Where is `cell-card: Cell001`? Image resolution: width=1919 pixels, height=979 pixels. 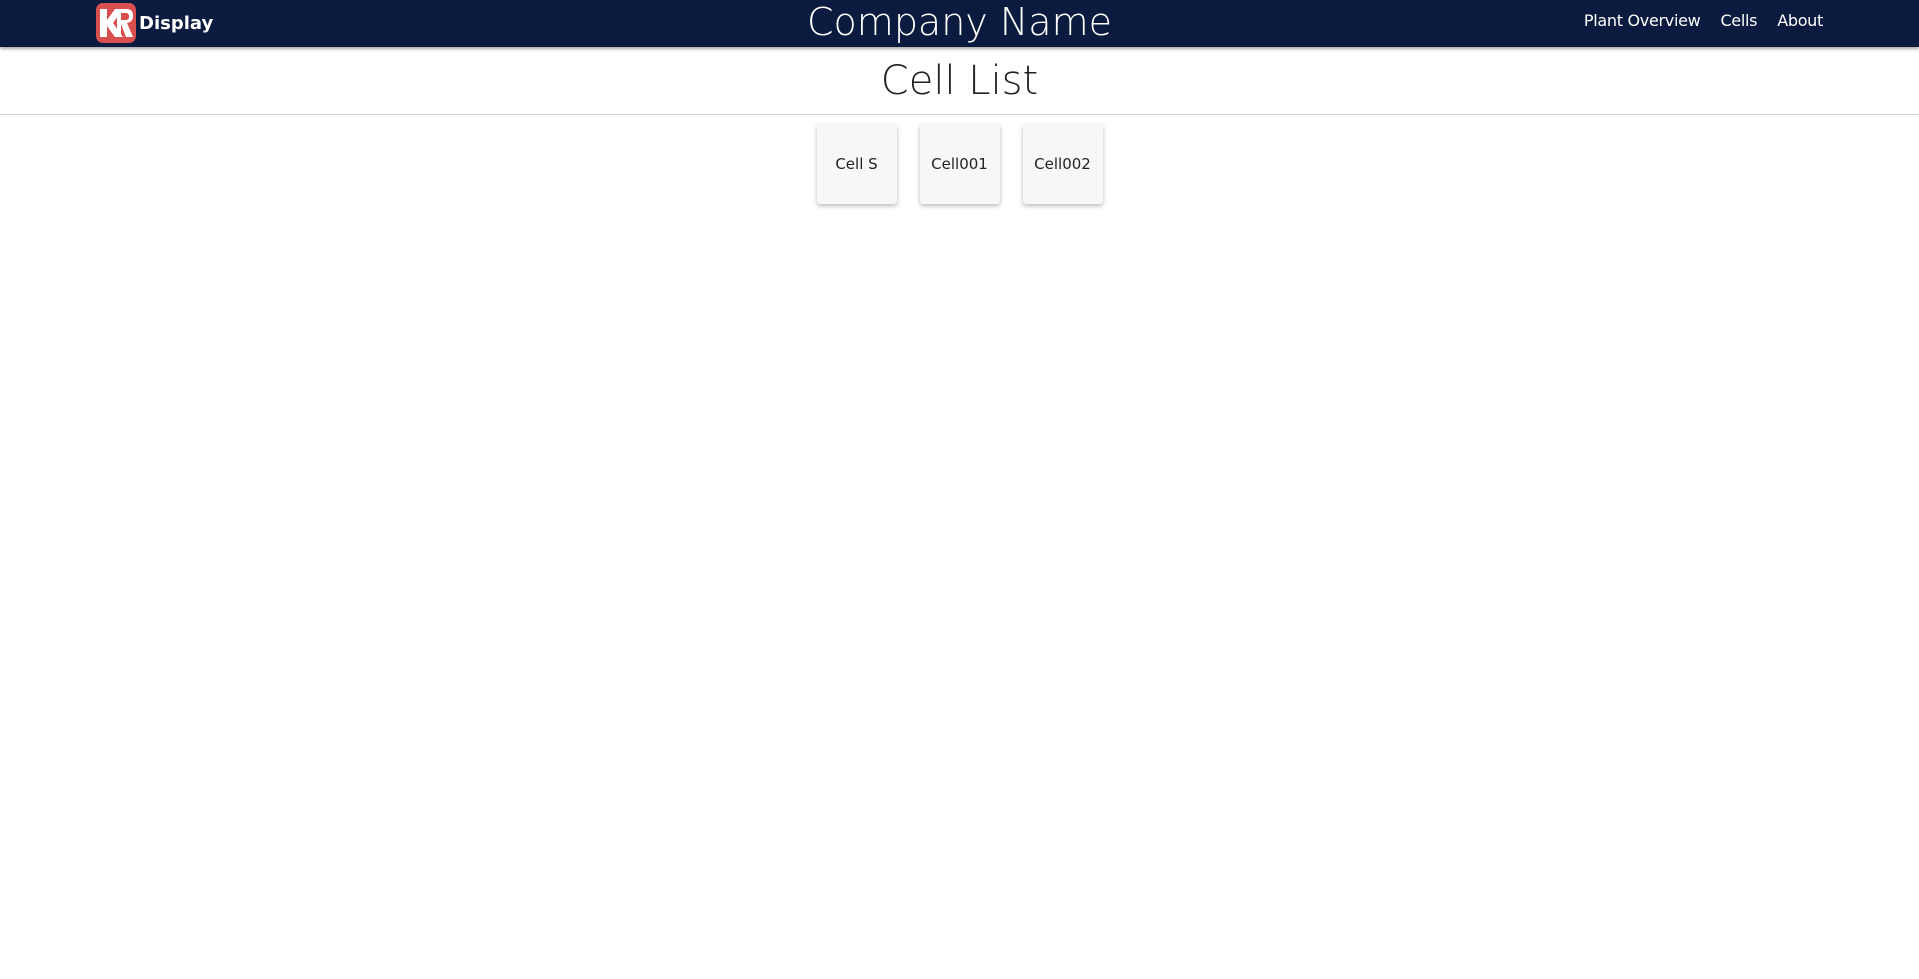
cell-card: Cell001 is located at coordinates (959, 164).